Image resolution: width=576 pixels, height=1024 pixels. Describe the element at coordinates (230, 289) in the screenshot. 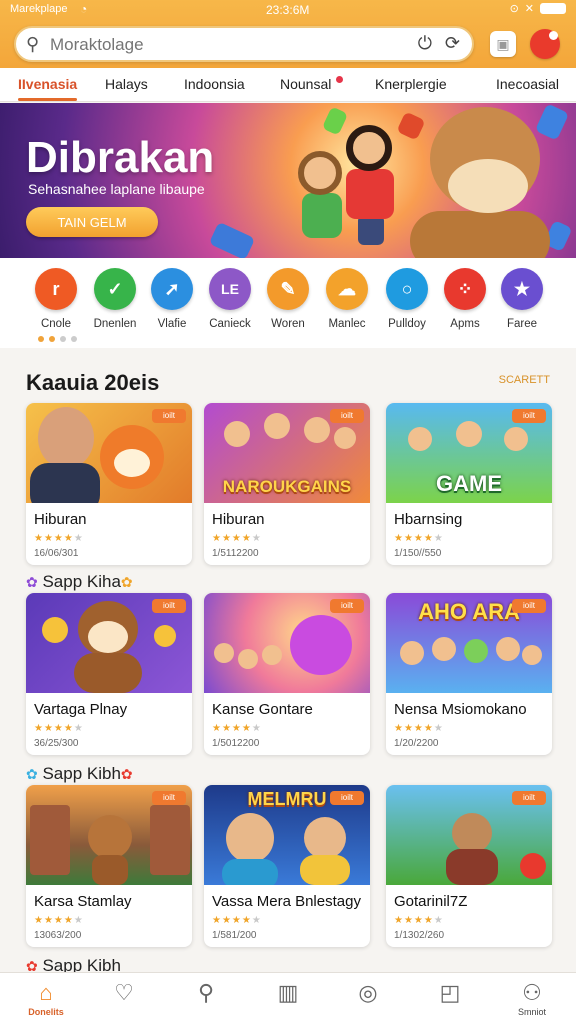

I see `le-icon: LE` at that location.